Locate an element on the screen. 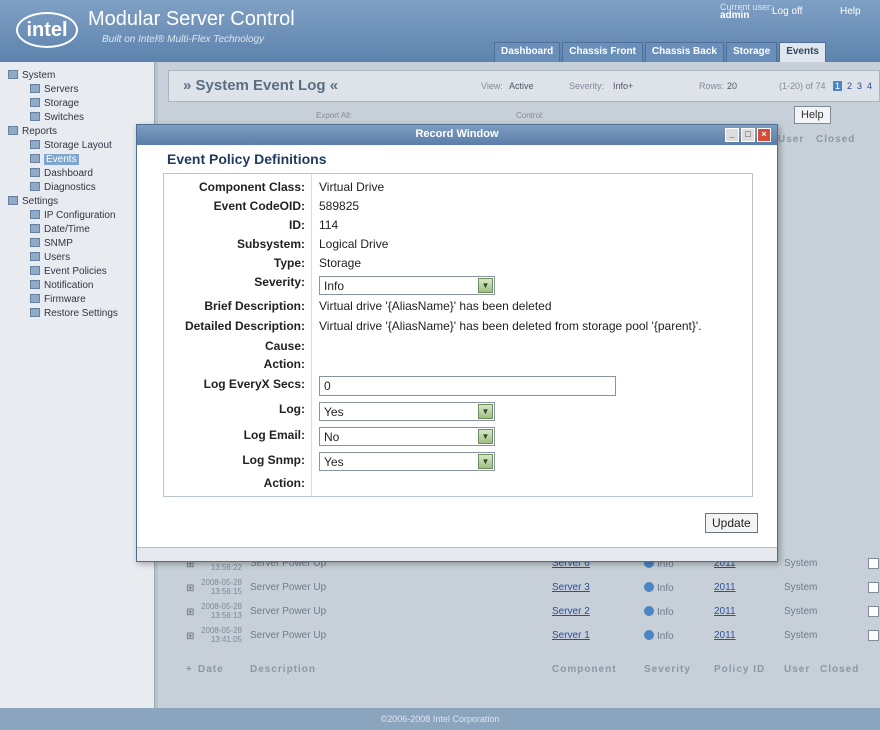 This screenshot has width=880, height=730. close-icon: × is located at coordinates (764, 135).